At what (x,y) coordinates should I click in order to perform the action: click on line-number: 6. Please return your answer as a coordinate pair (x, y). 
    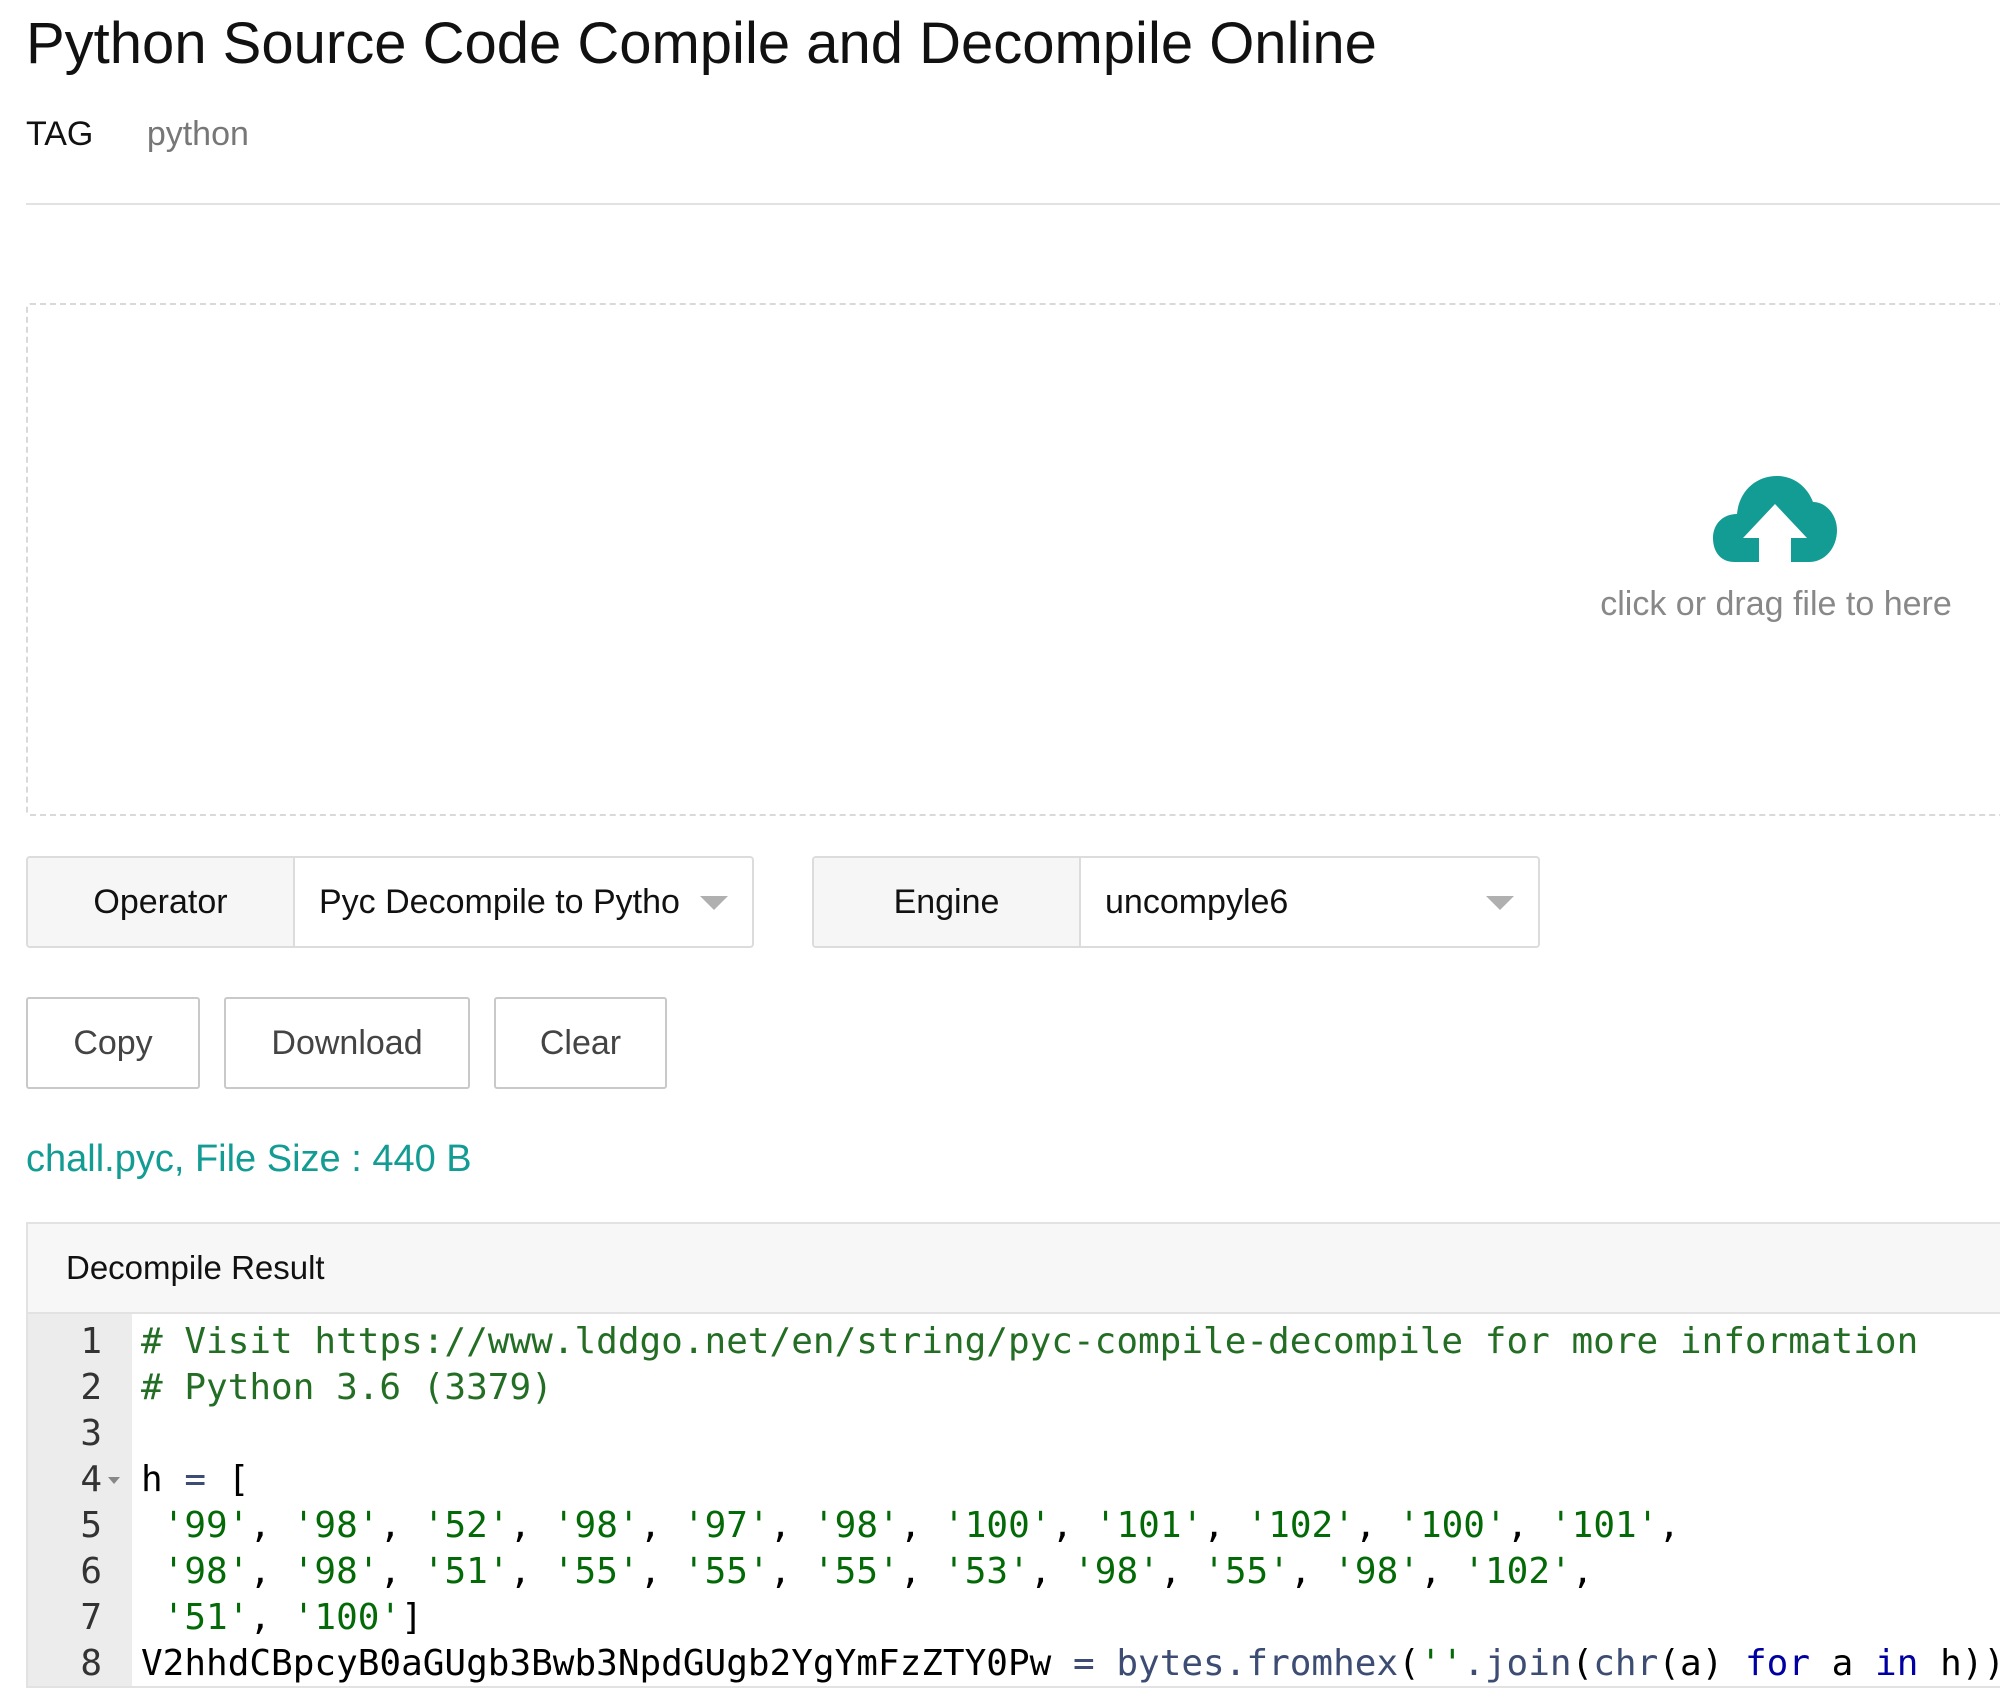
    Looking at the image, I should click on (91, 1571).